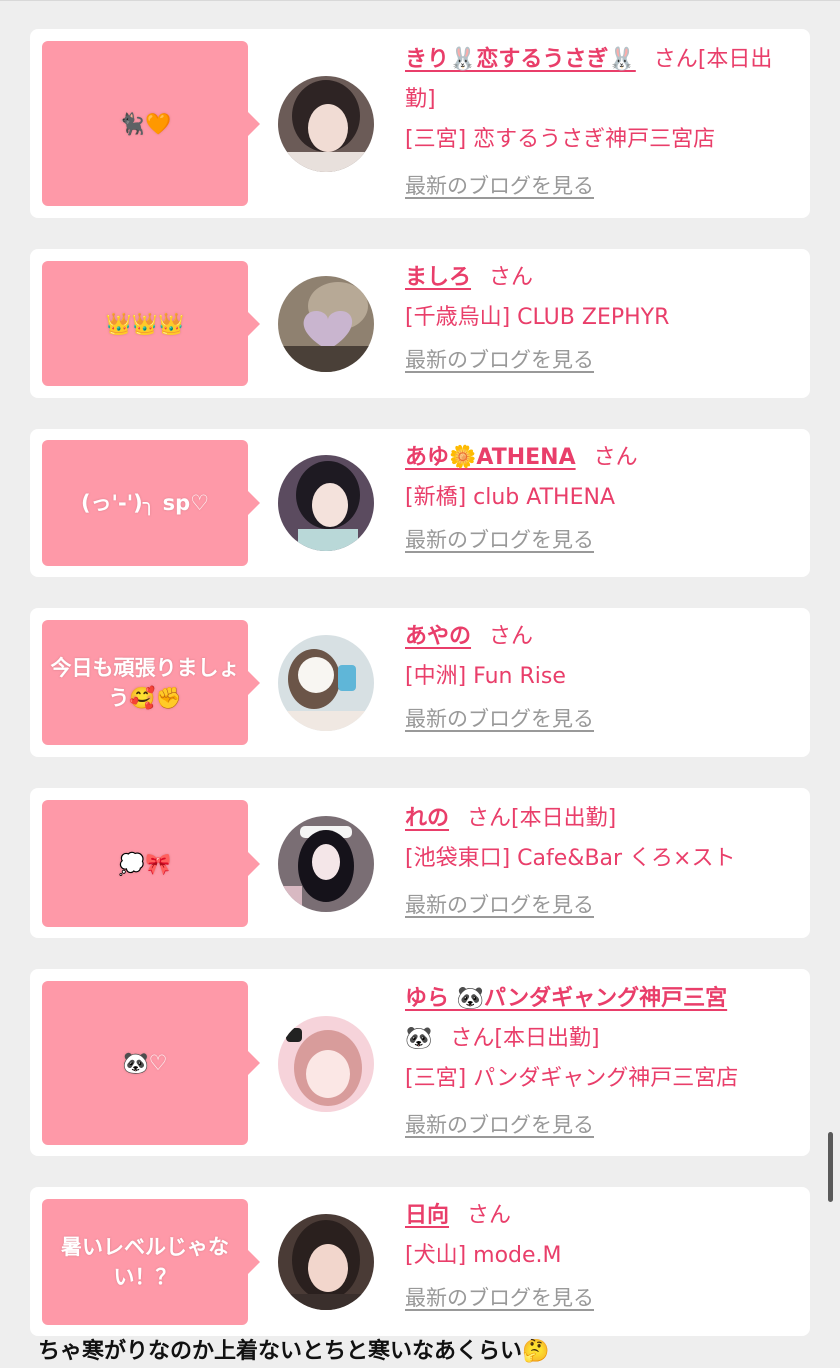 Image resolution: width=840 pixels, height=1368 pixels. What do you see at coordinates (427, 1215) in the screenshot?
I see `cast-name-link: 日向` at bounding box center [427, 1215].